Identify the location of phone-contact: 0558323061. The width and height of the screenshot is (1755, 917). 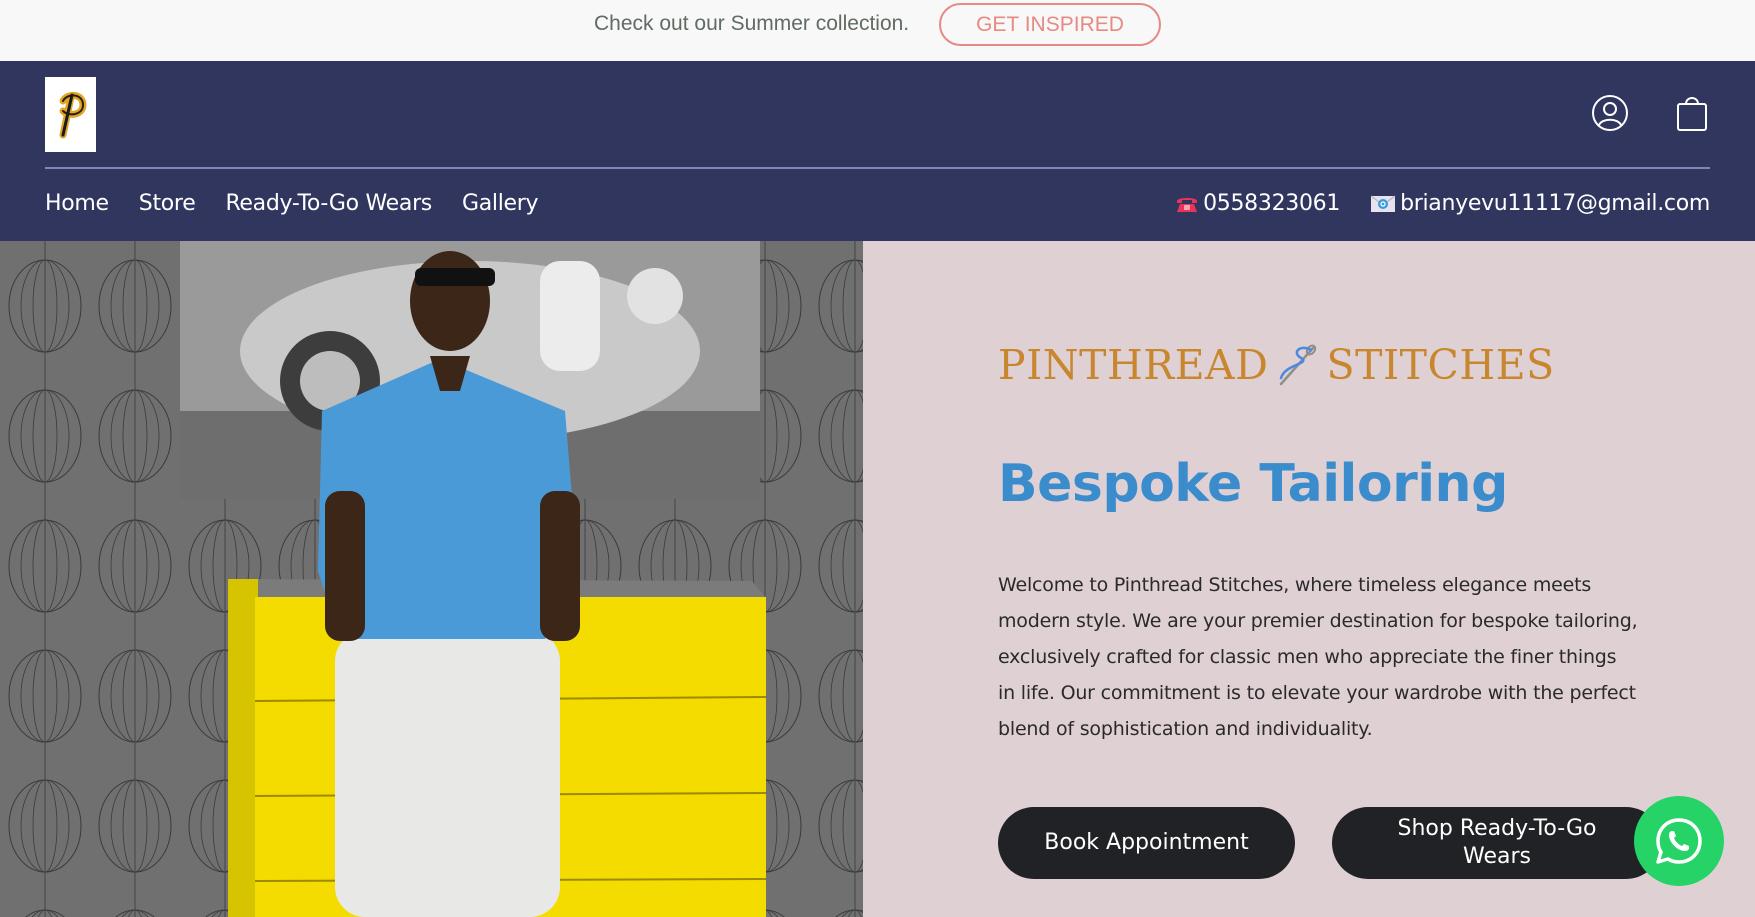
(1257, 204).